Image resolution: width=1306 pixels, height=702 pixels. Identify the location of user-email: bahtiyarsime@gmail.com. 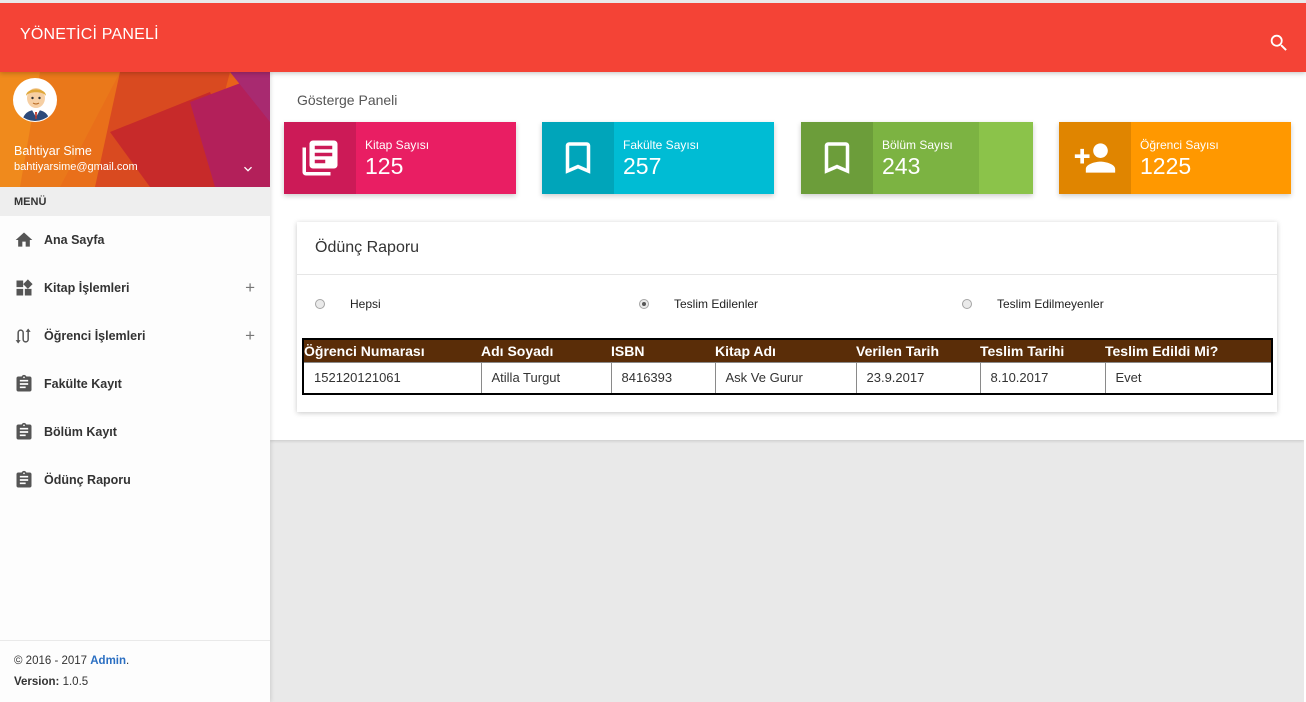
(76, 167).